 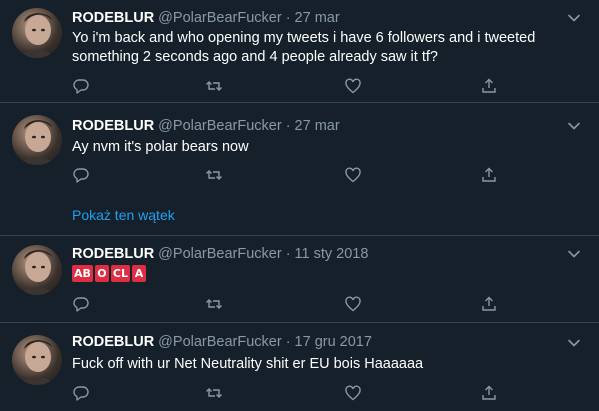 I want to click on tweet-header: RODEBLUR @PolarBearFucker · 11 sty 2018, so click(x=220, y=254).